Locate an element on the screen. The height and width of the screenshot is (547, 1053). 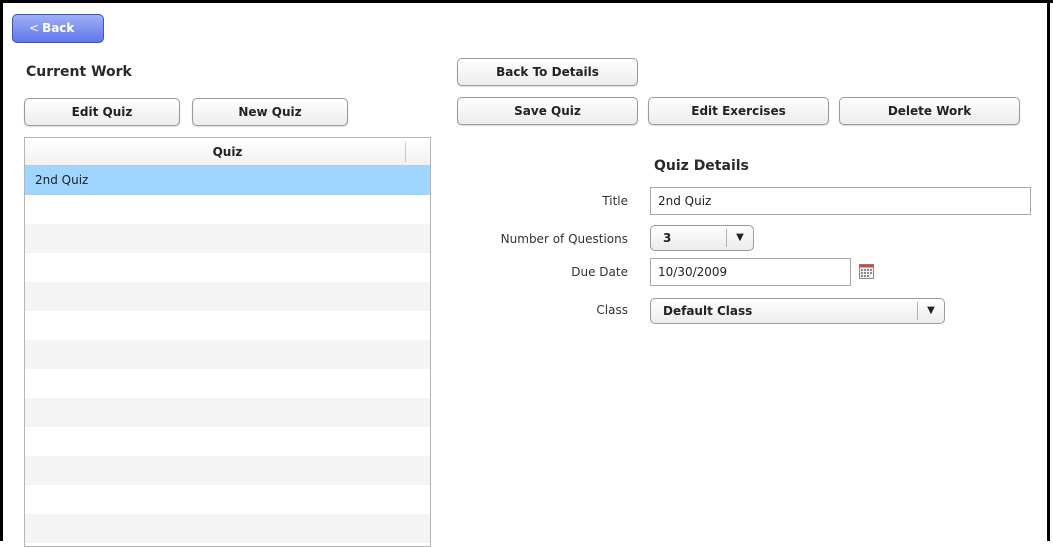
save-quiz-button: Save Quiz is located at coordinates (547, 111).